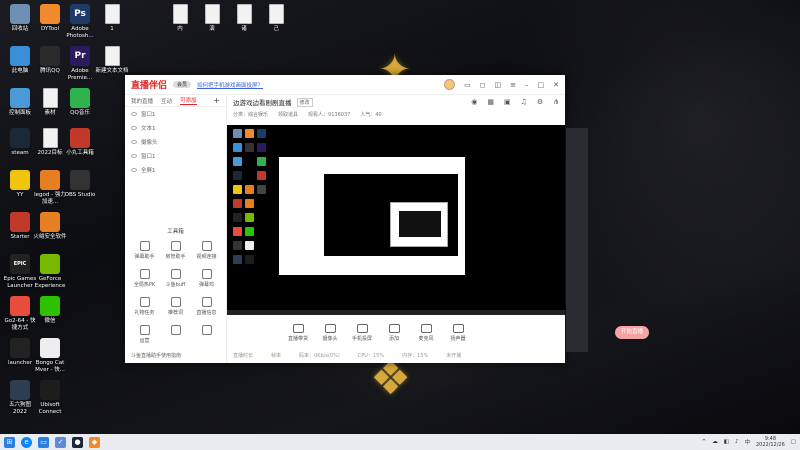 This screenshot has height=450, width=800. Describe the element at coordinates (60, 442) in the screenshot. I see `task-icon: ✓` at that location.